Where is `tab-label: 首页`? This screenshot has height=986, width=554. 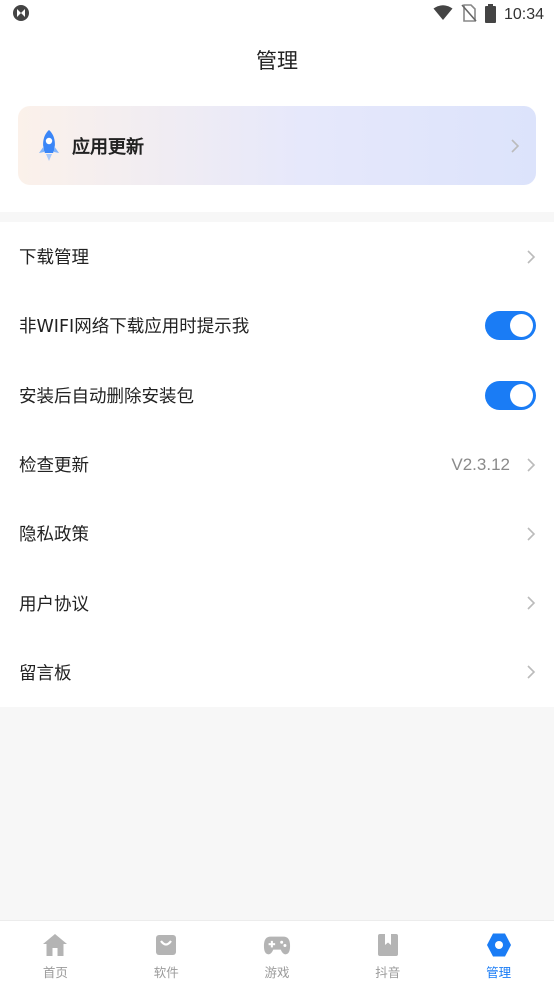 tab-label: 首页 is located at coordinates (55, 972).